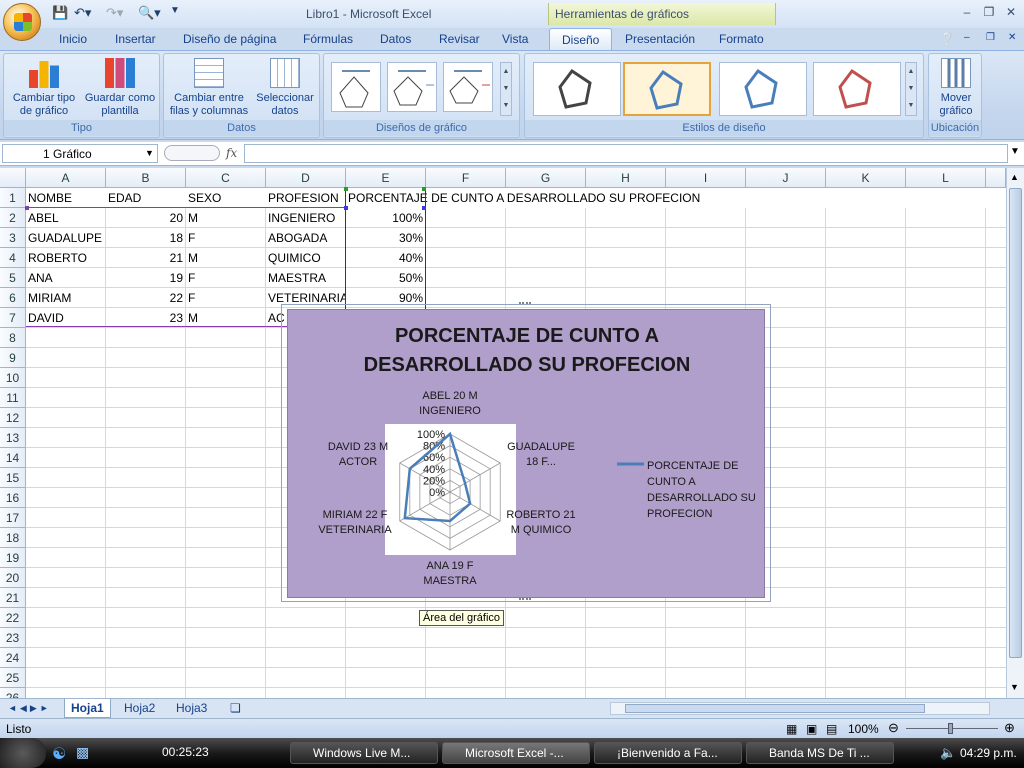 This screenshot has height=768, width=1024. I want to click on start-button, so click(23, 753).